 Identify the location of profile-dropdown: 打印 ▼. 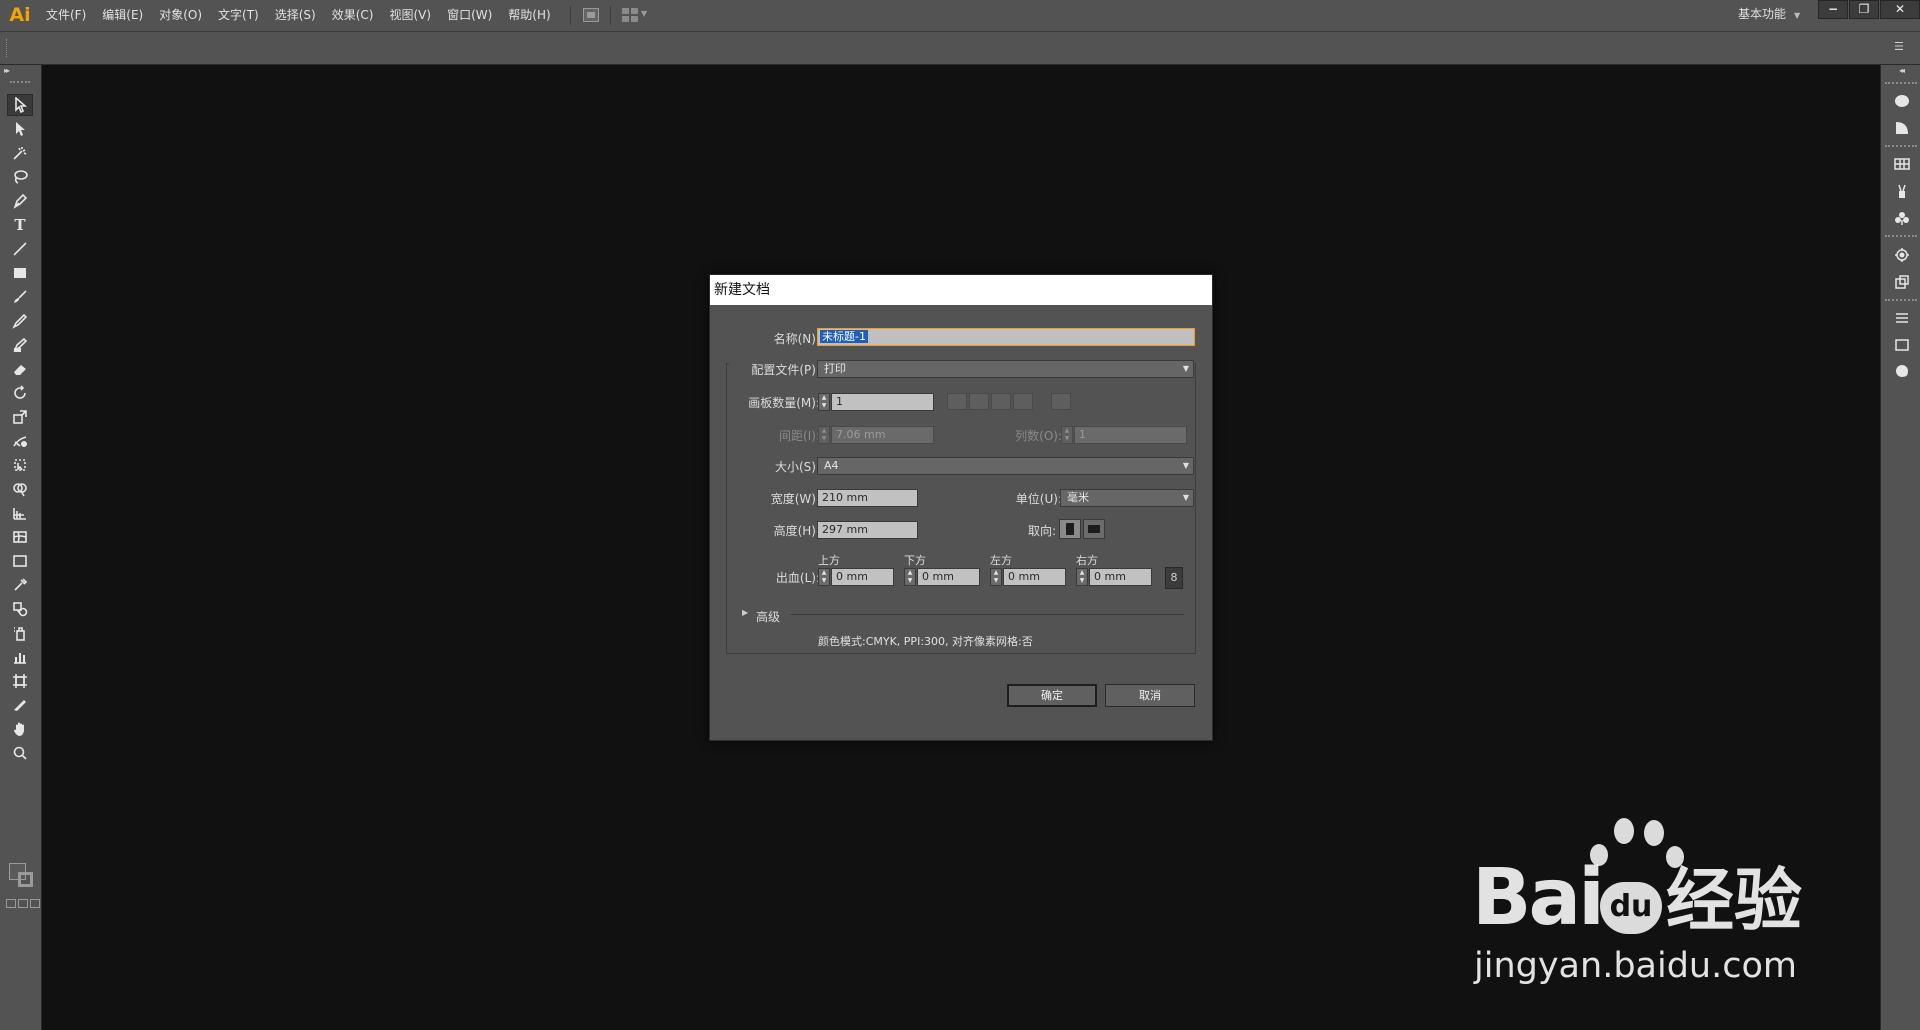
(1005, 369).